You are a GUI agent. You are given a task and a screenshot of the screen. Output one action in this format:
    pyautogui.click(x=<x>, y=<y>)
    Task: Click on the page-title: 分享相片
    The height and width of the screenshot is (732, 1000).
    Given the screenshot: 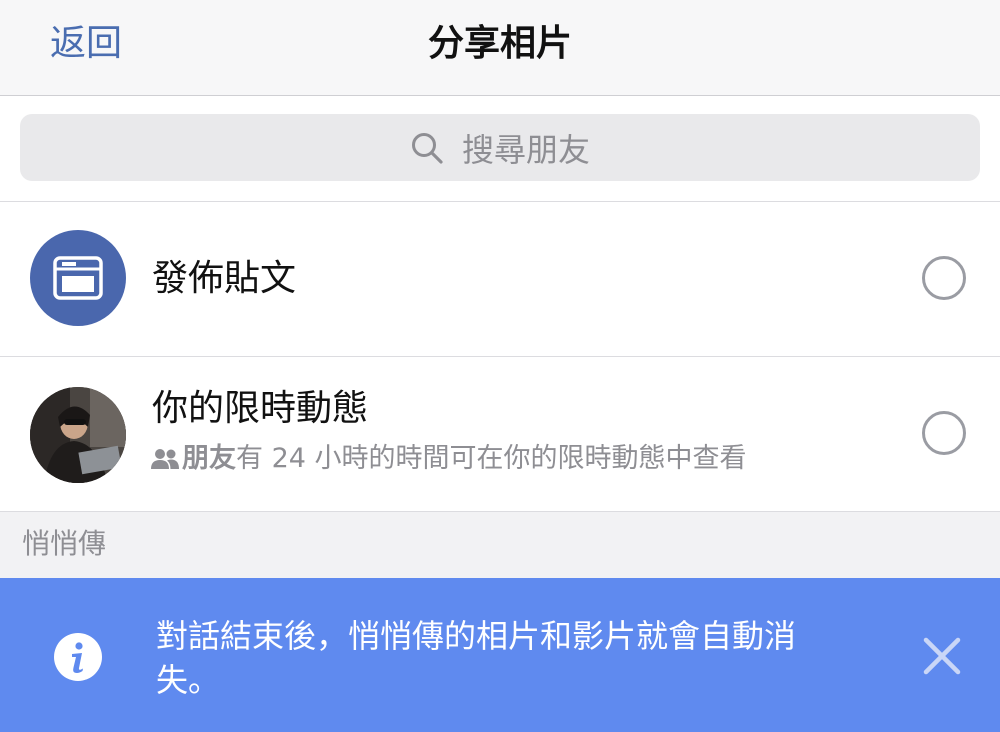 What is the action you would take?
    pyautogui.click(x=499, y=43)
    